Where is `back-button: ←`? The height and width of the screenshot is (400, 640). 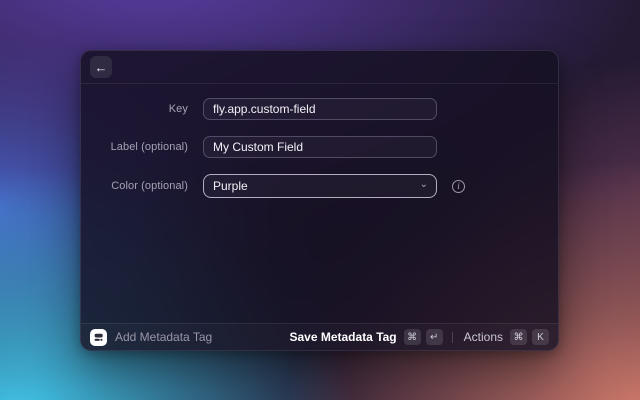
back-button: ← is located at coordinates (101, 67).